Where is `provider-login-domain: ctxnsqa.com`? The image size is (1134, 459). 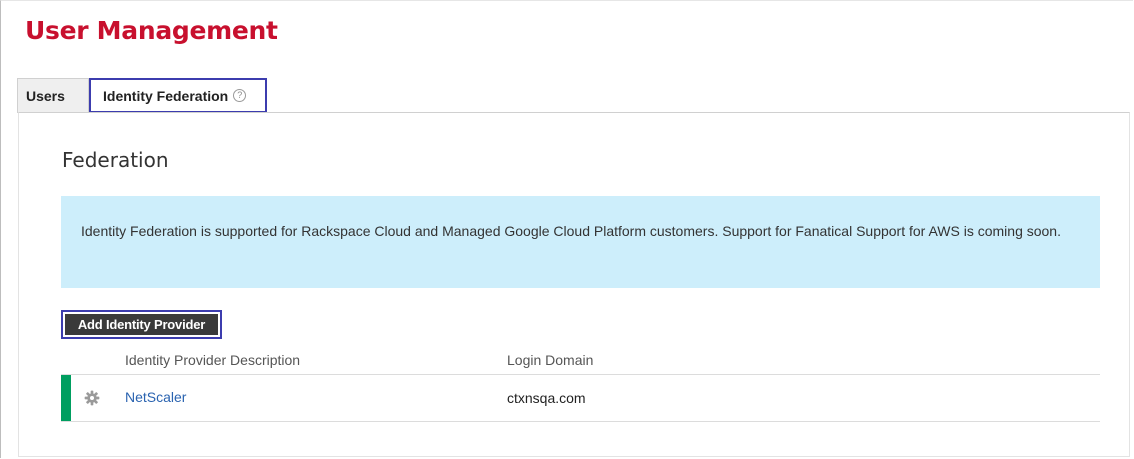 provider-login-domain: ctxnsqa.com is located at coordinates (546, 398).